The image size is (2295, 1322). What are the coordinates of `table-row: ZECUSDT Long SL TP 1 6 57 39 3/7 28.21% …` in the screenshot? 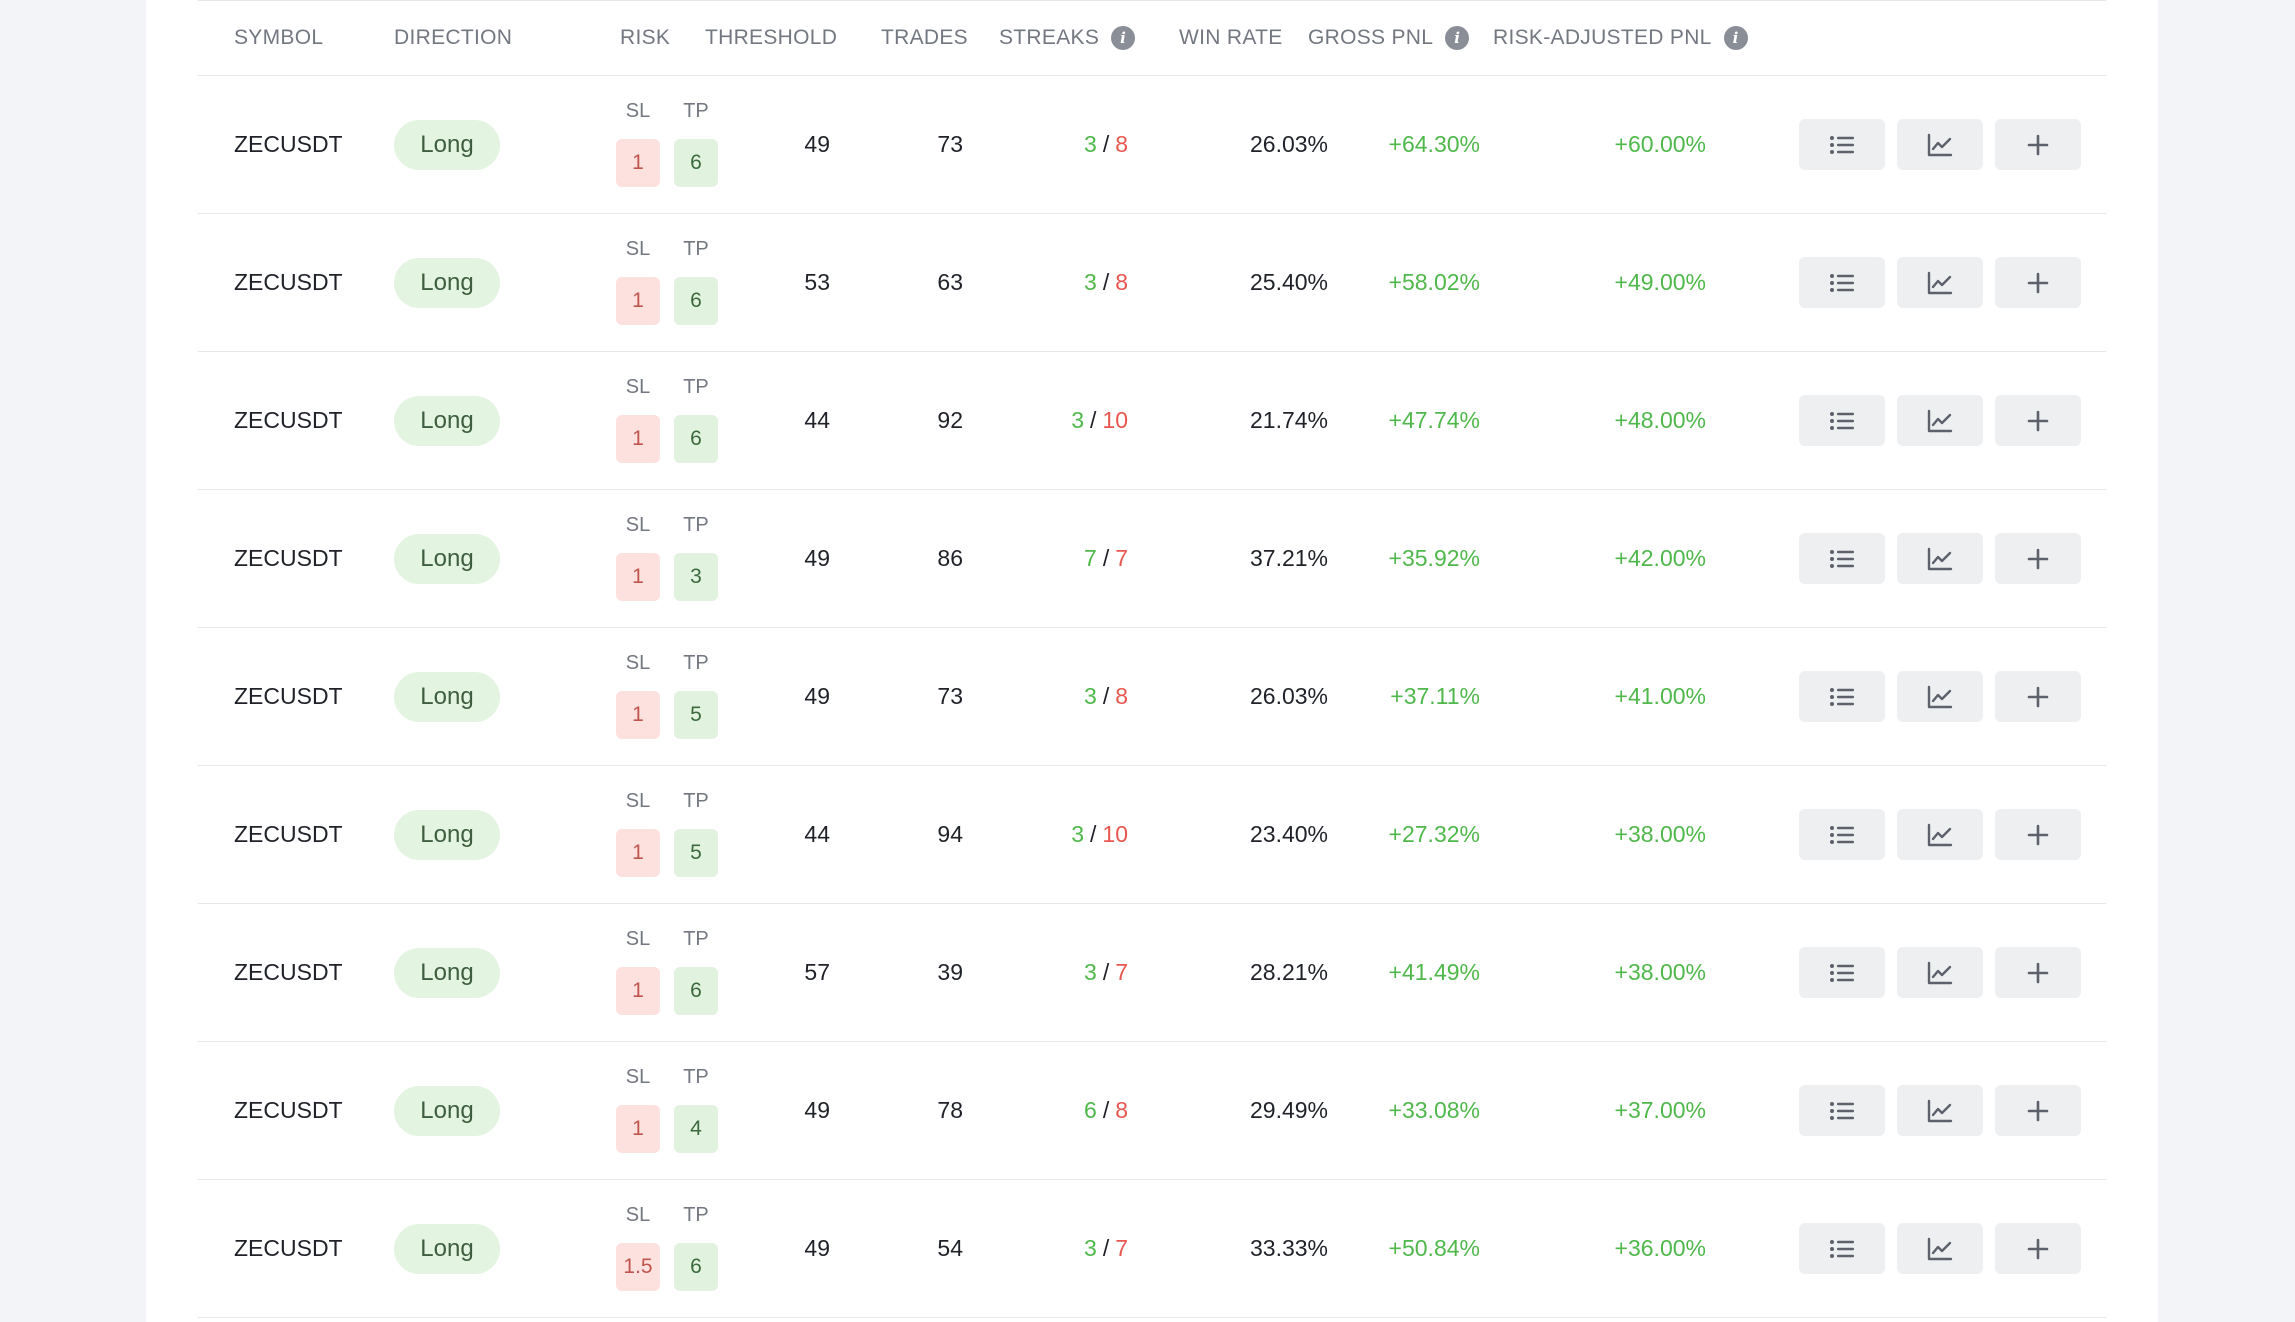 It's located at (1152, 973).